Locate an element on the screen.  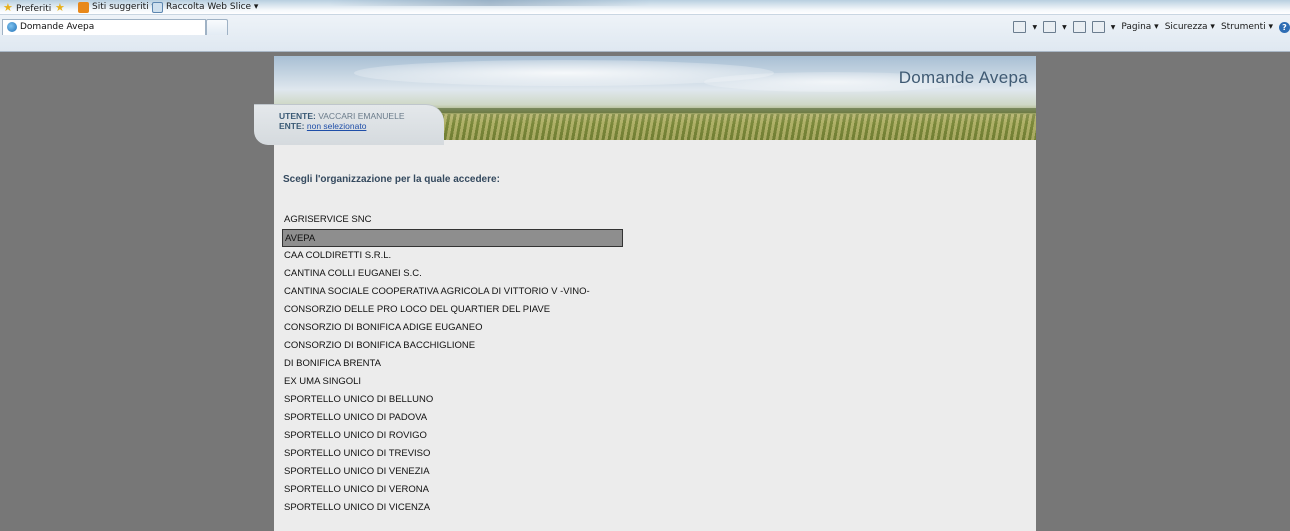
print-dropdown-icon: ▼ is located at coordinates (1113, 27).